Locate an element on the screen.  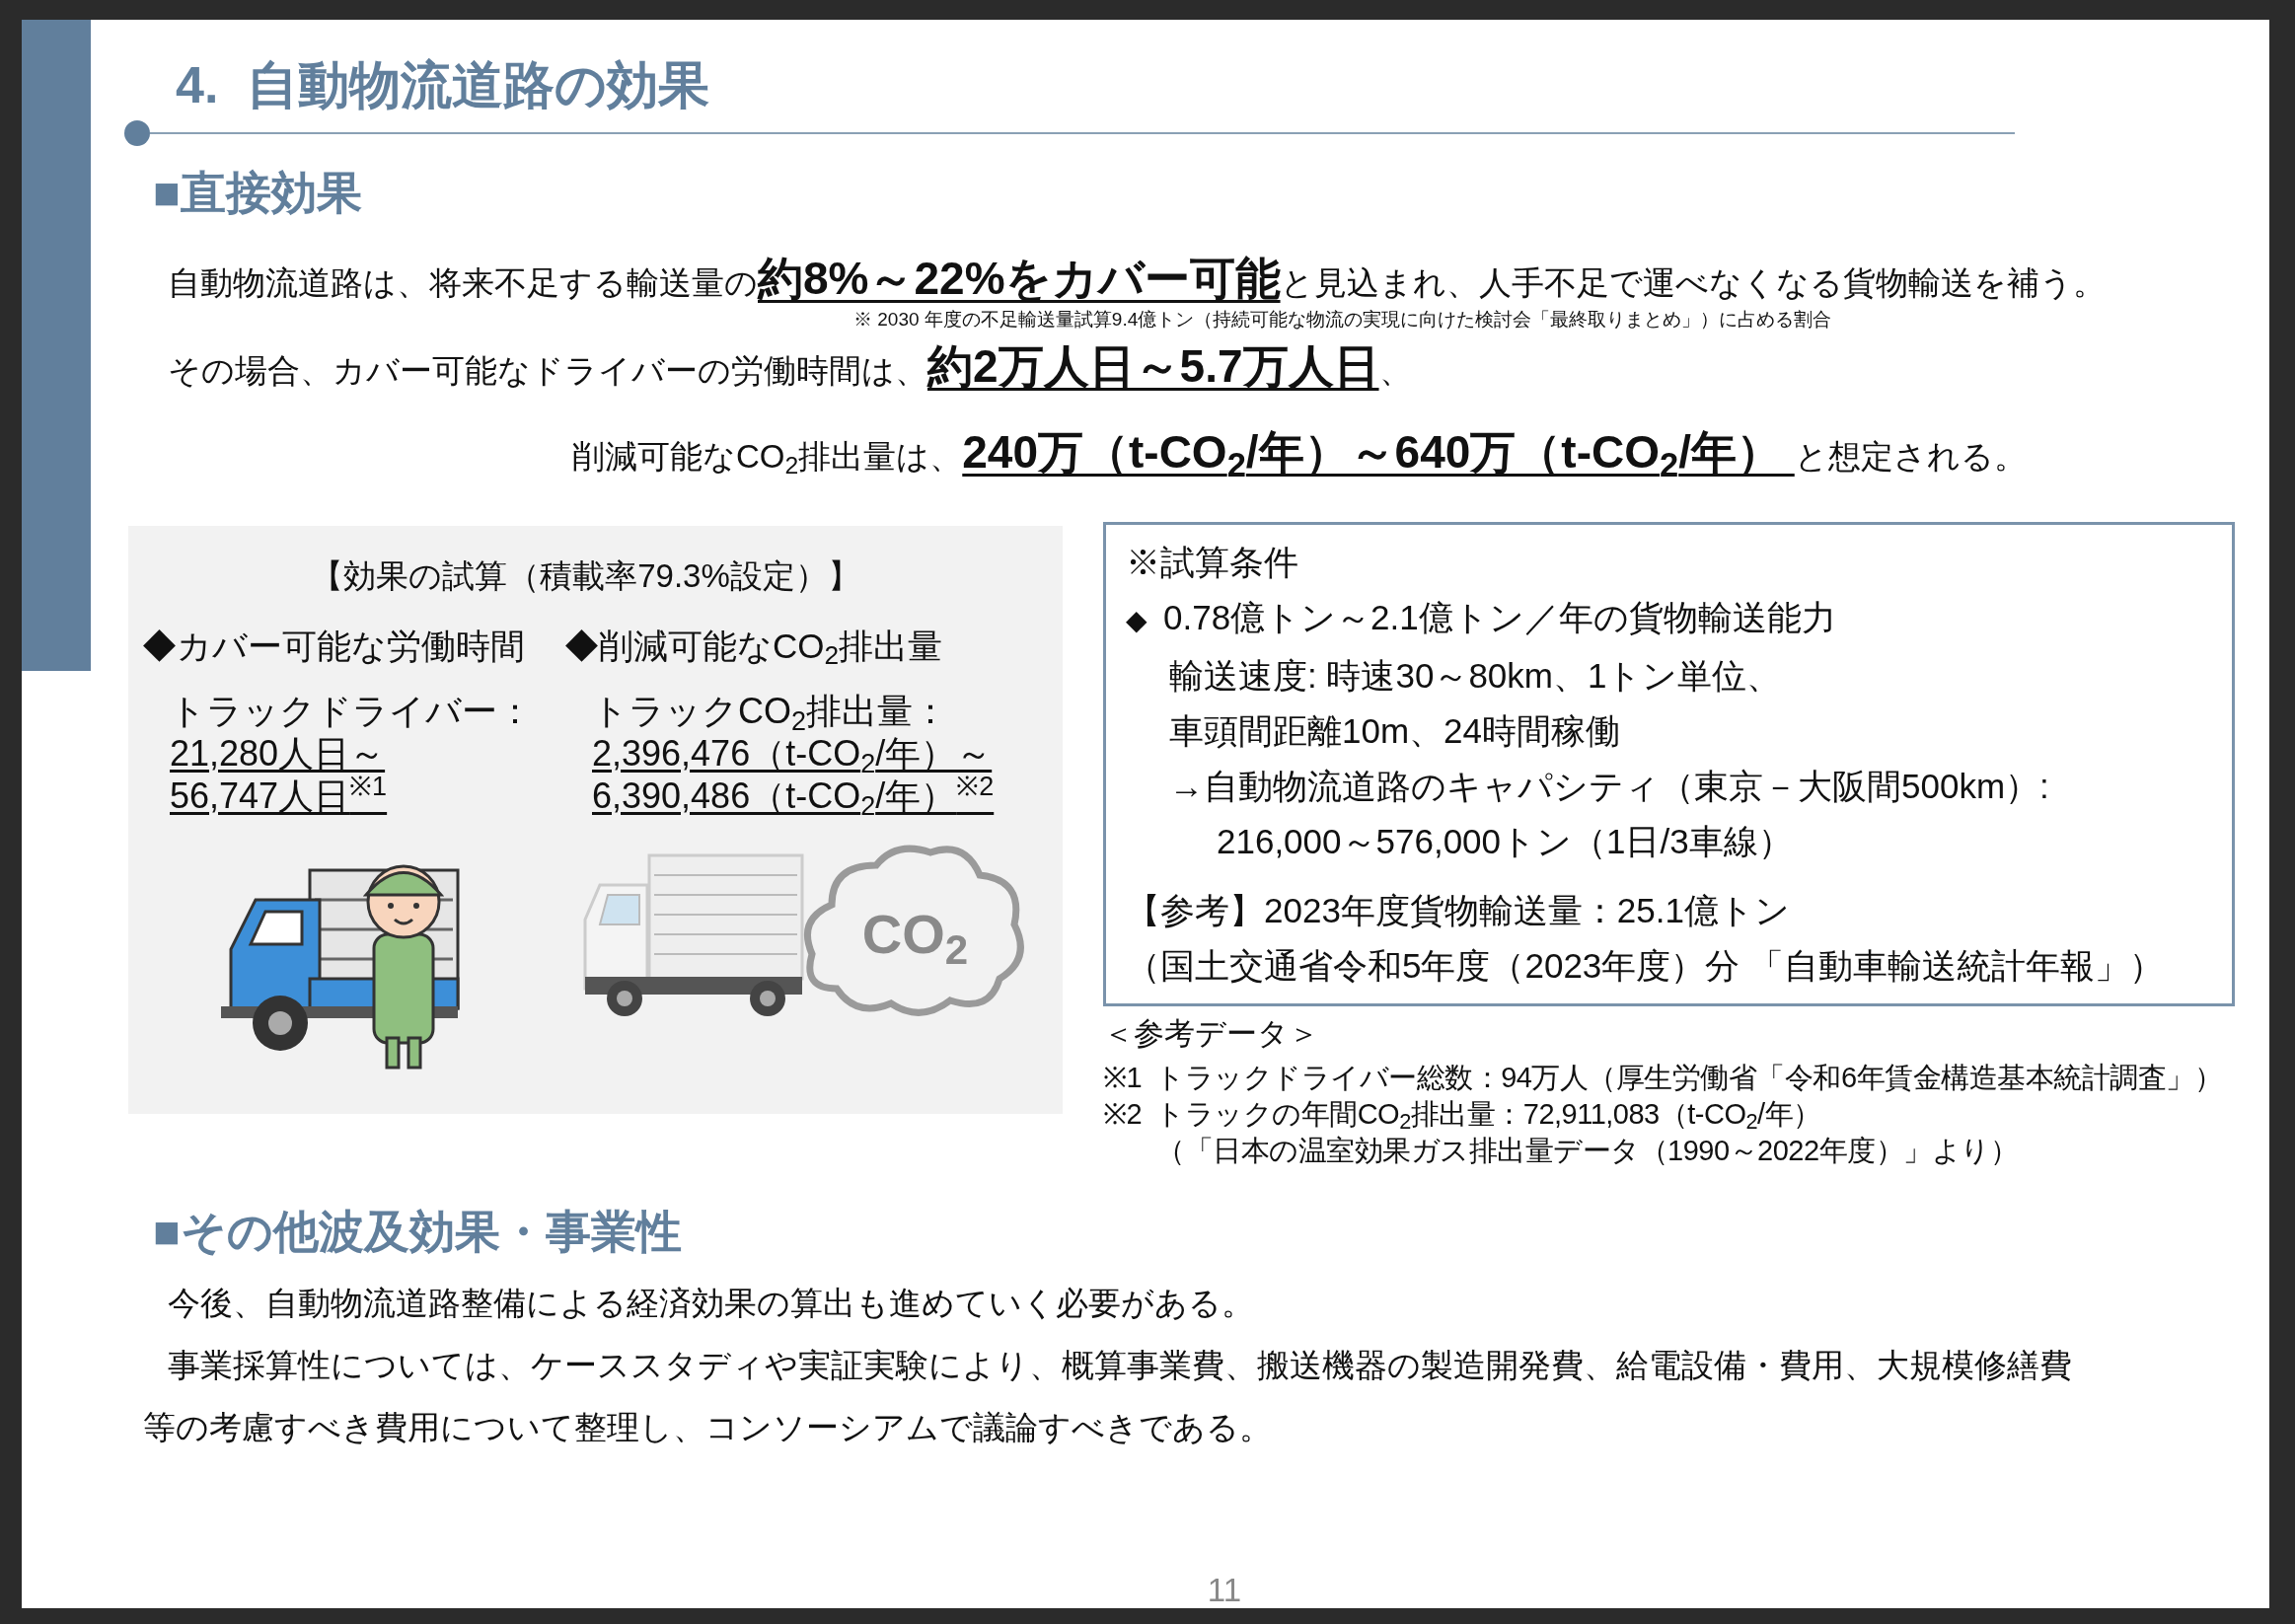
footnote: ※ 2030 年度の不足輸送量試算9.4億トン（持続可能な物流の実現に向けた検討会「最終取りまとめ」）に占める割合 is located at coordinates (1342, 320).